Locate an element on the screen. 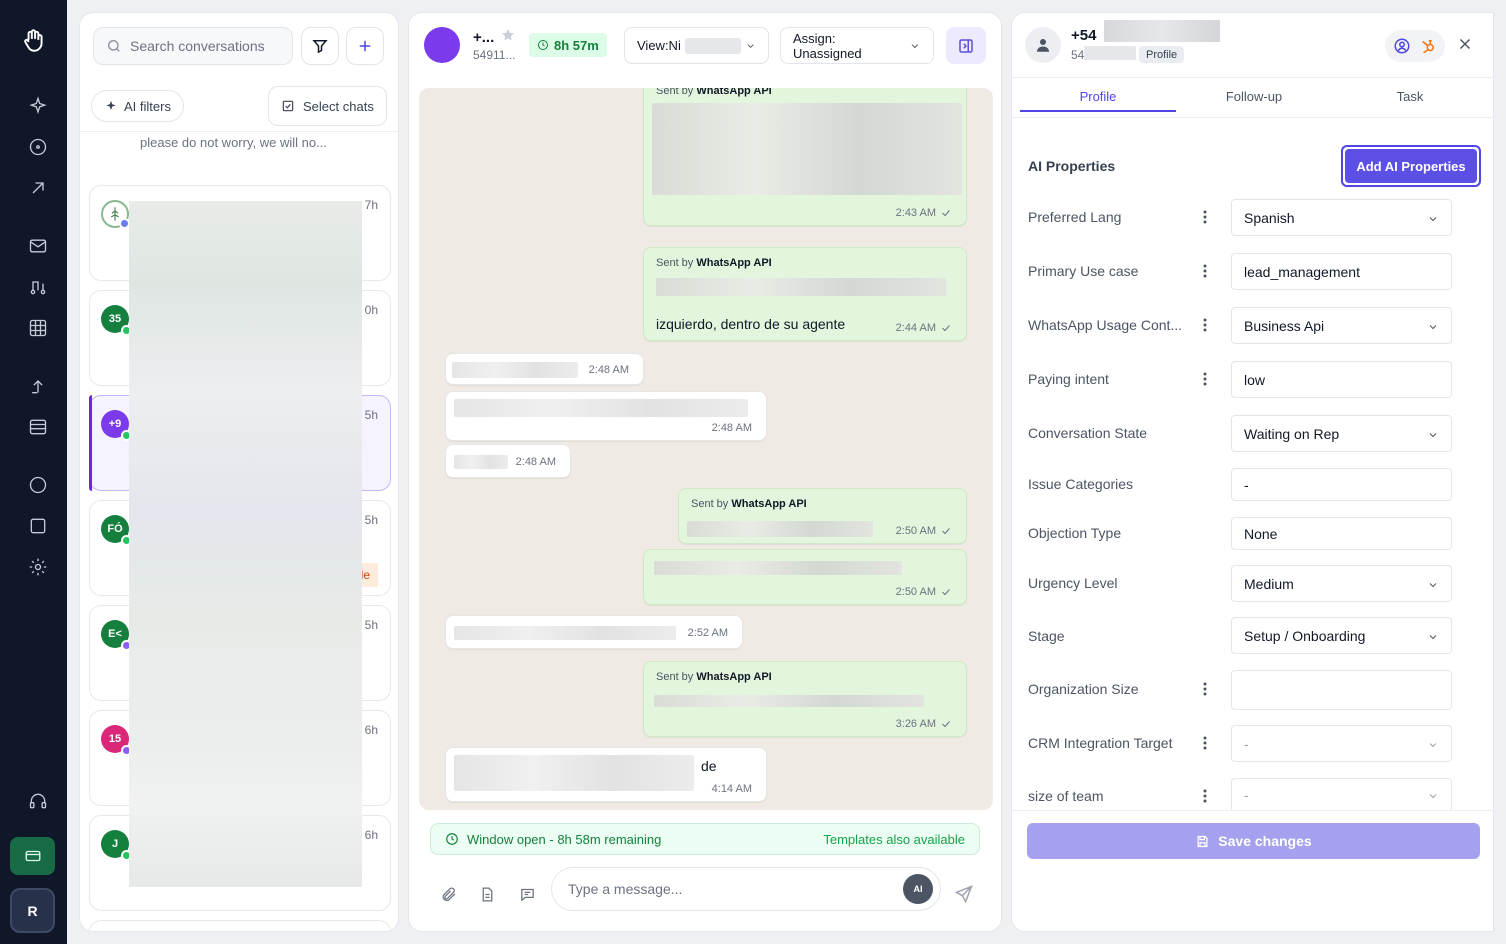 This screenshot has height=944, width=1506. avatar: 15 is located at coordinates (116, 740).